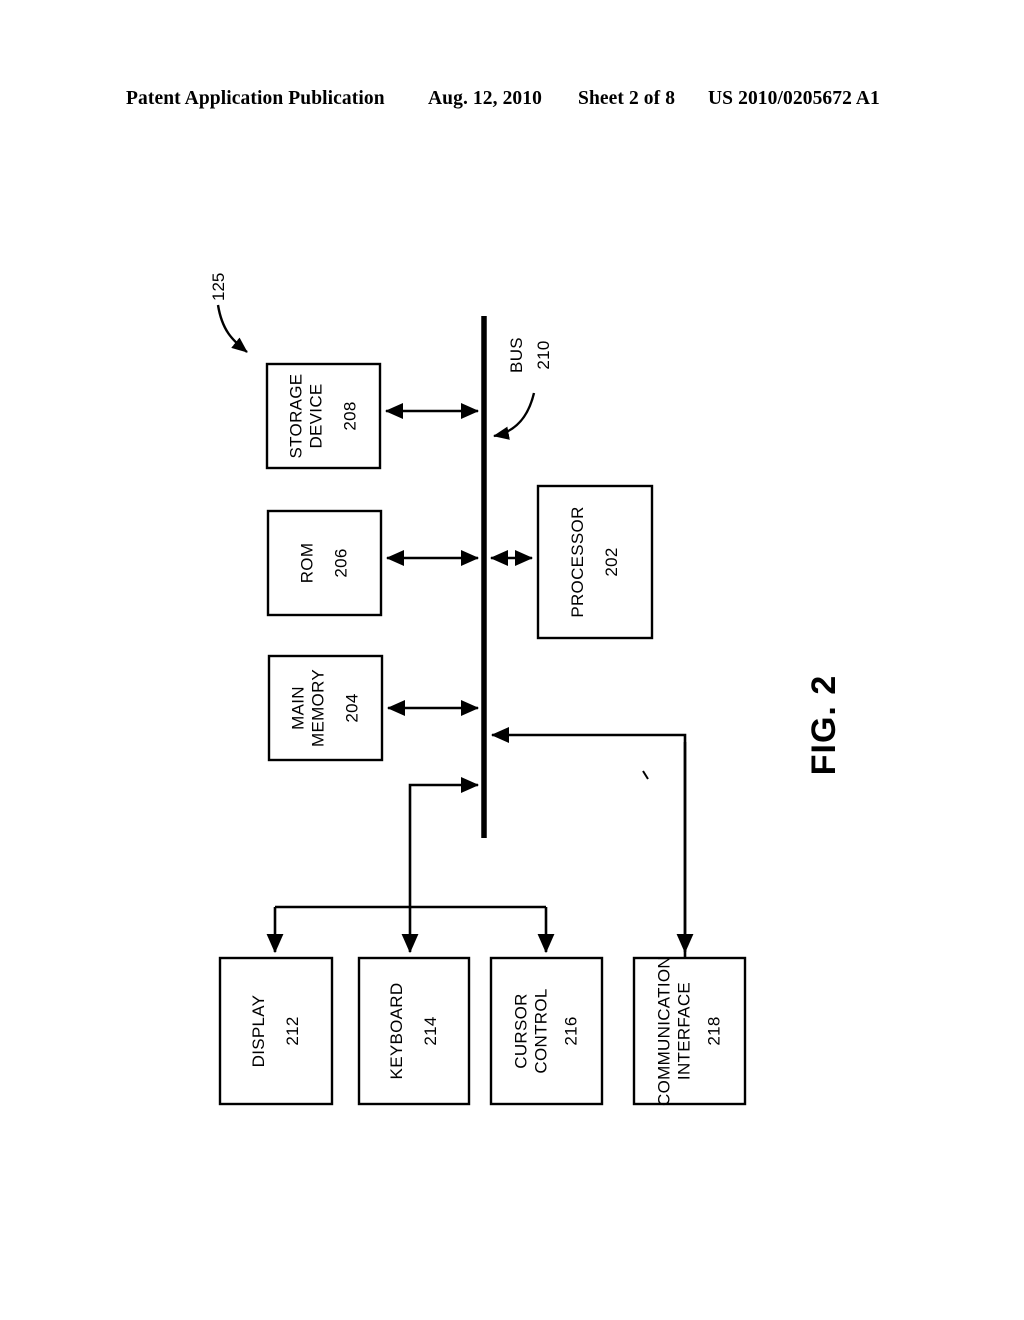 This screenshot has height=1320, width=1024. Describe the element at coordinates (595, 562) in the screenshot. I see `block-processor` at that location.